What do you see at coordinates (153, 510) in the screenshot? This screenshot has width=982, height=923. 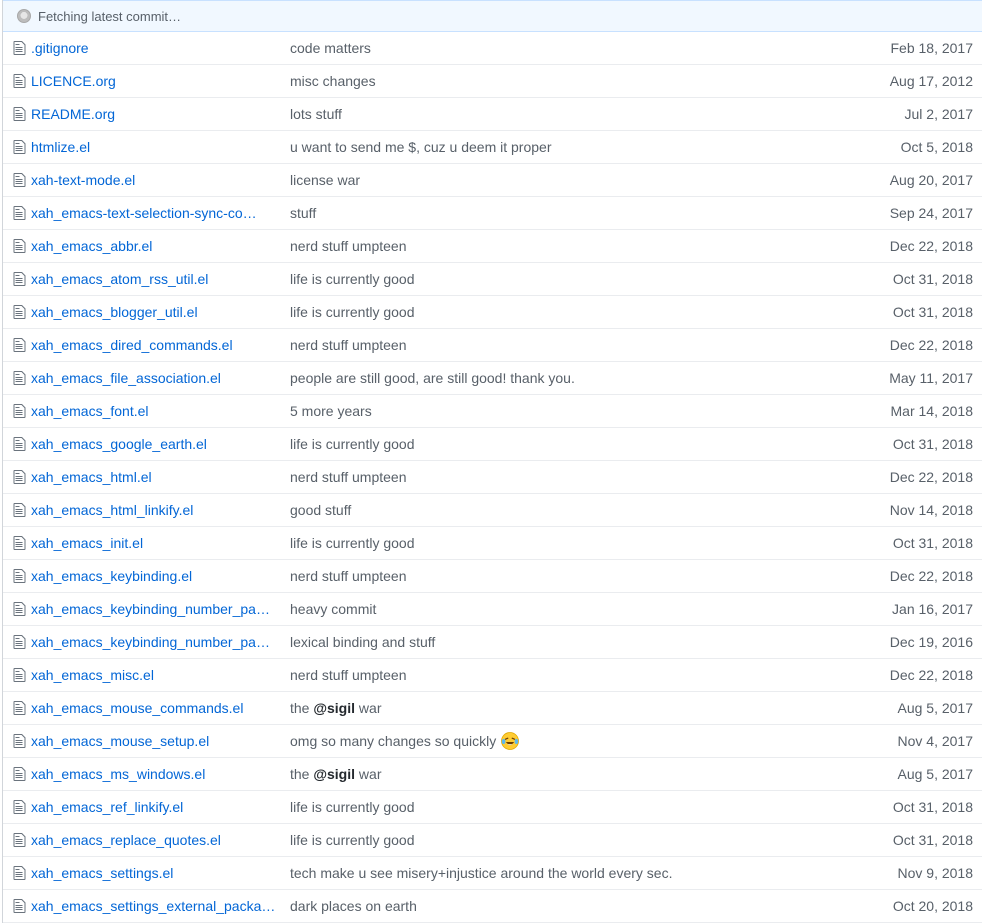 I see `file-name-link: xah_emacs_html_linkify.el` at bounding box center [153, 510].